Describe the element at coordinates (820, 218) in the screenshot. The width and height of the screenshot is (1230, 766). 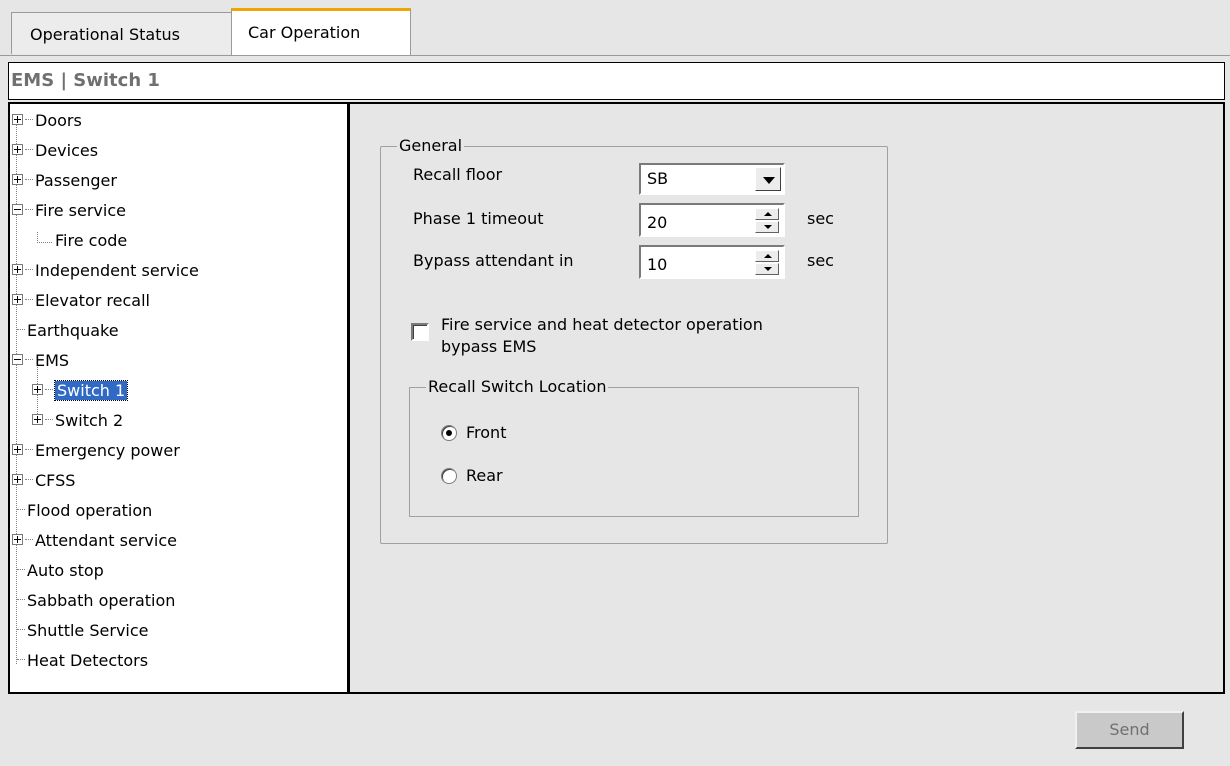
I see `phase1-unit: sec` at that location.